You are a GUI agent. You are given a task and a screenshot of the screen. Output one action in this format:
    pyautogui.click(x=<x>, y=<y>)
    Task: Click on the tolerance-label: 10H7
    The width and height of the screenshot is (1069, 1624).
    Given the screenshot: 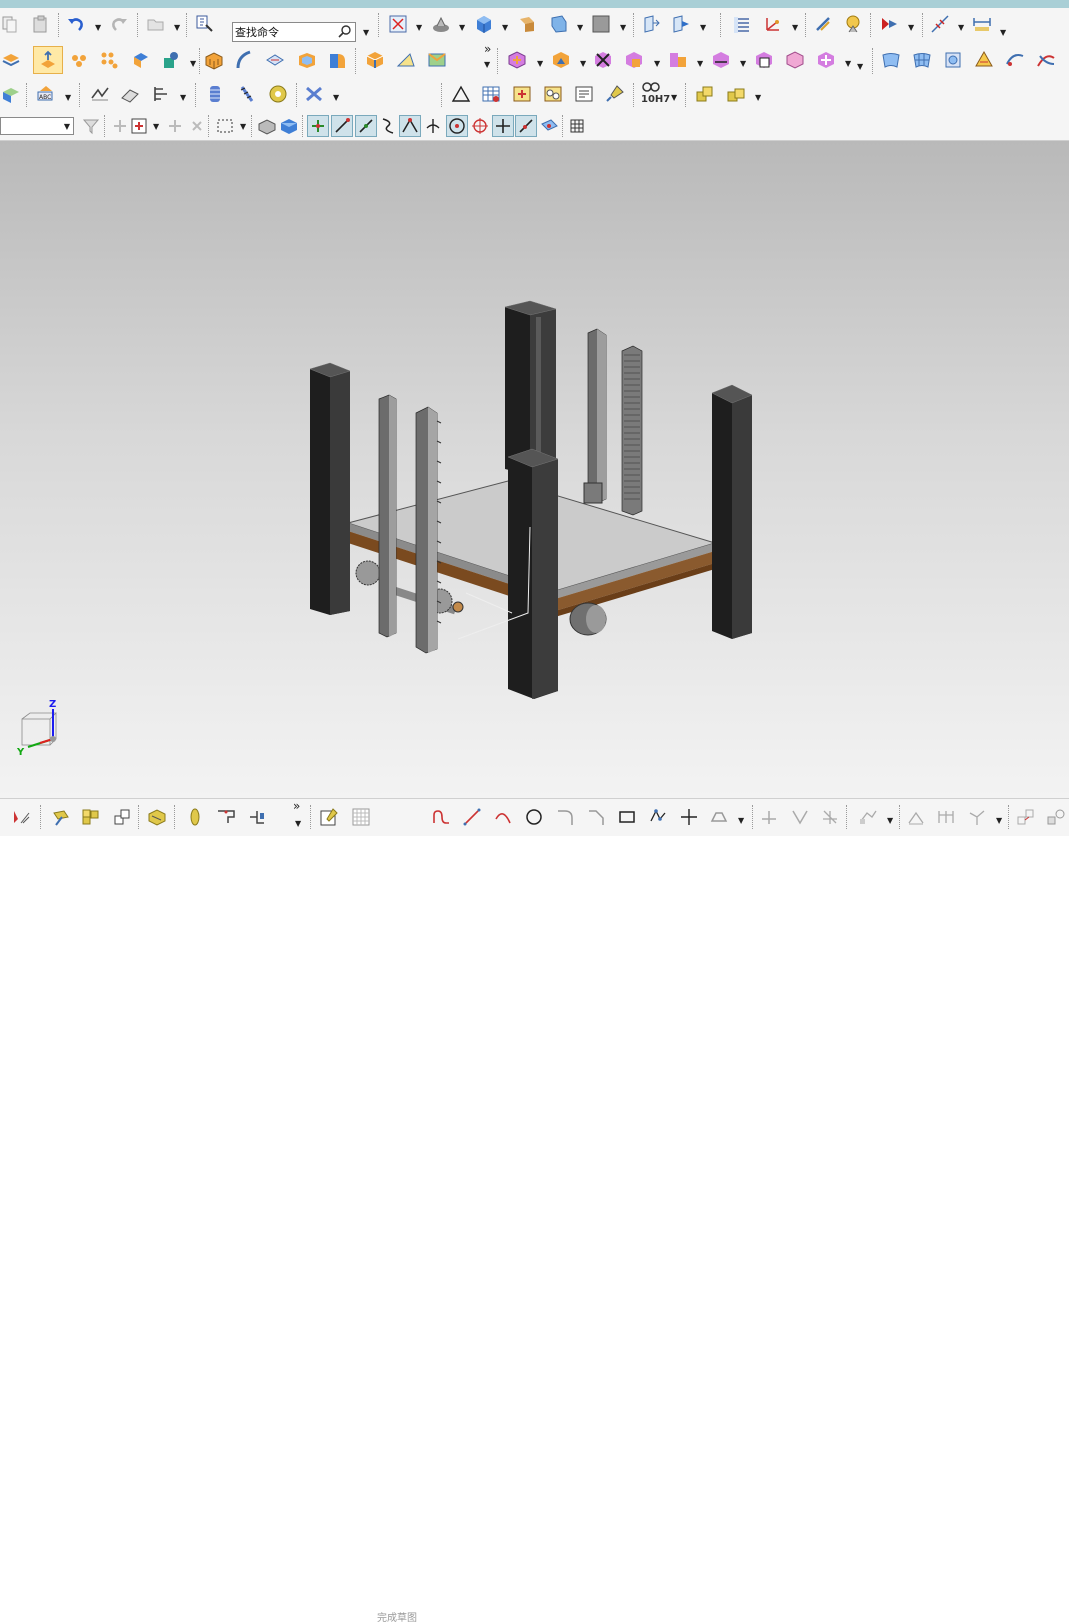 What is the action you would take?
    pyautogui.click(x=655, y=99)
    